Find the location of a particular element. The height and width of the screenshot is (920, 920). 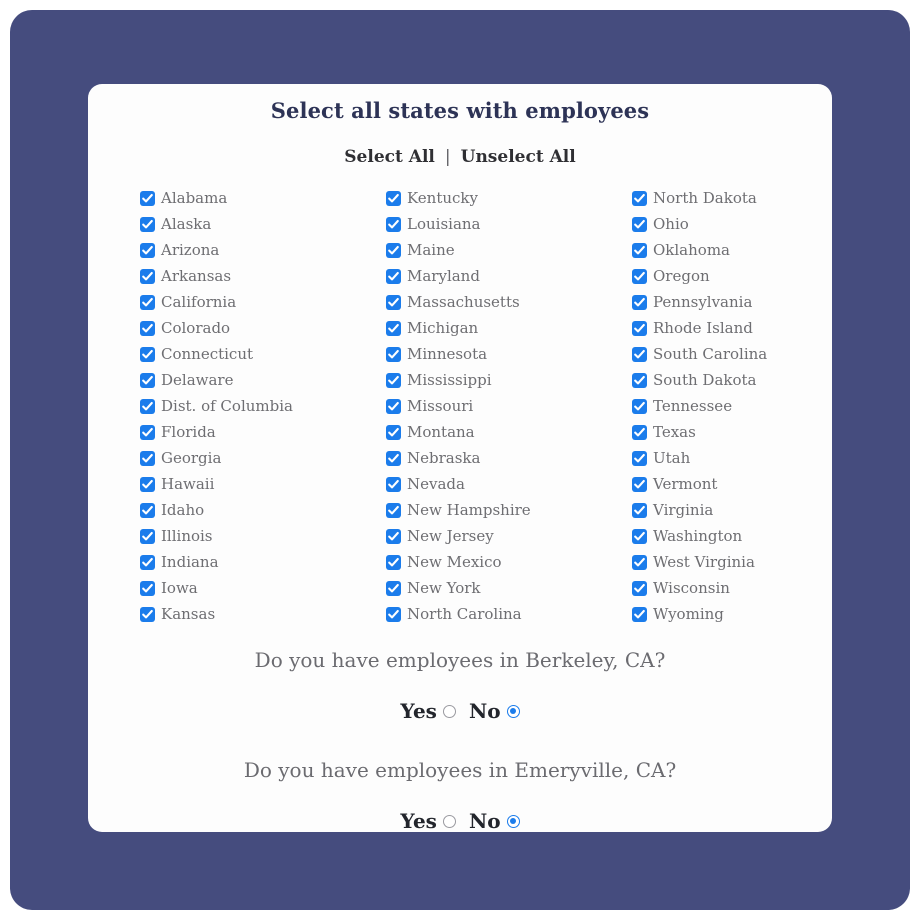

state-option-hawaii: Hawaii is located at coordinates (263, 484).